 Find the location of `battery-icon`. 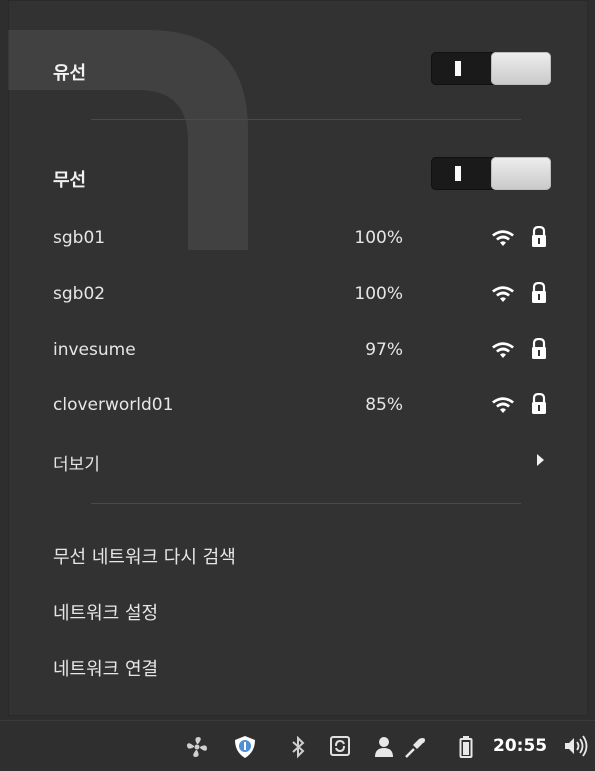

battery-icon is located at coordinates (466, 747).